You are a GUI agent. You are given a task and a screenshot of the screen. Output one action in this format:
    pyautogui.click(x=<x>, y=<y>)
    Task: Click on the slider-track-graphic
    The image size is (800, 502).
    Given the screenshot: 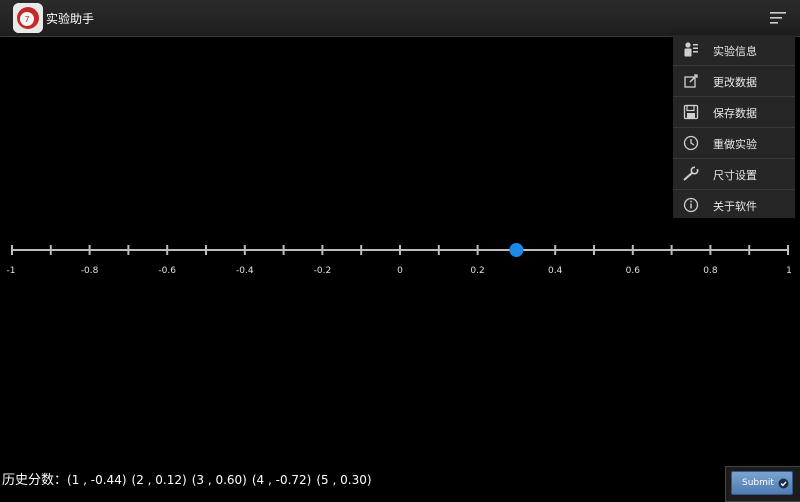 What is the action you would take?
    pyautogui.click(x=400, y=248)
    